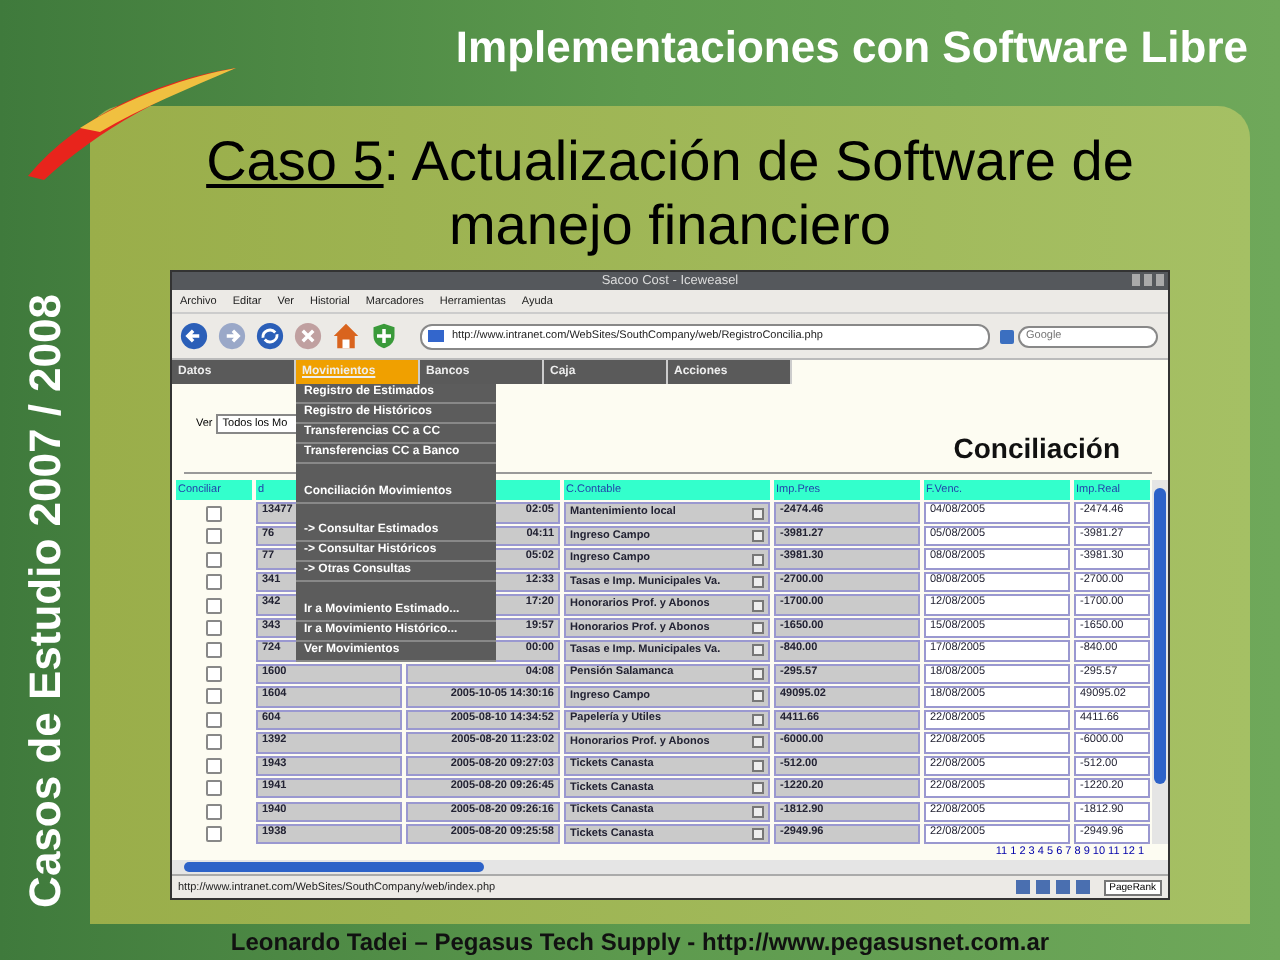  Describe the element at coordinates (1036, 448) in the screenshot. I see `page-heading: Conciliación` at that location.